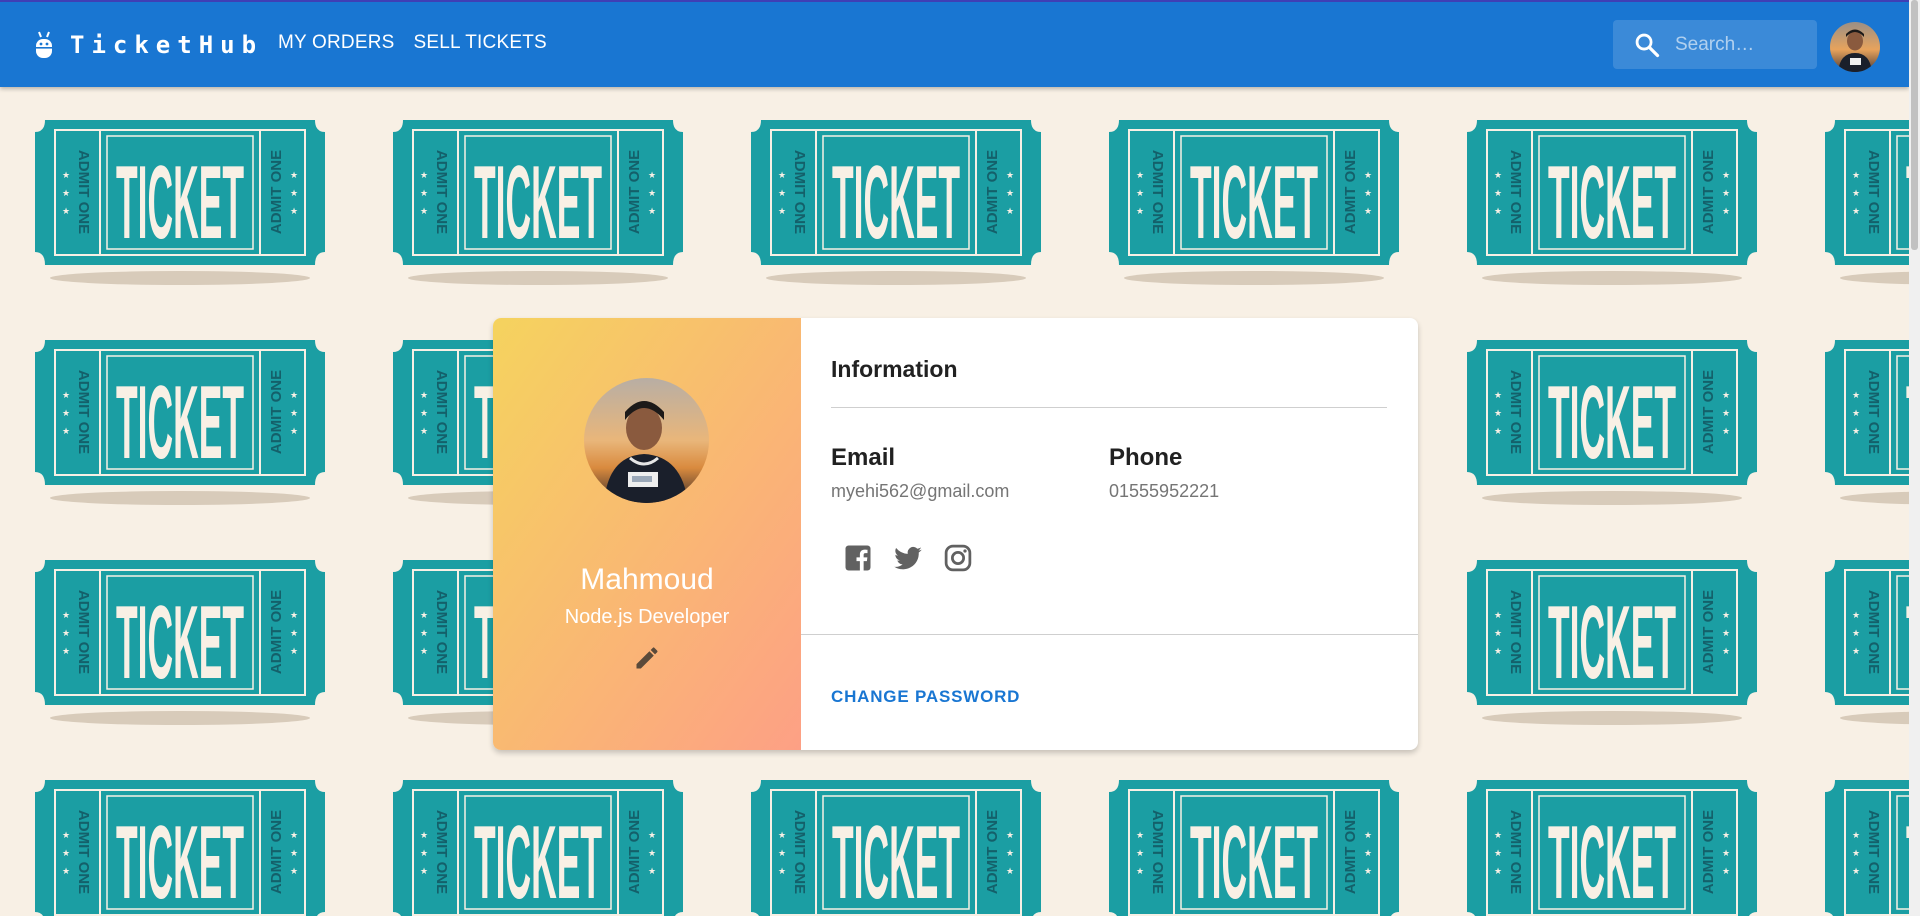 This screenshot has height=916, width=1920. I want to click on information-title: Information, so click(894, 369).